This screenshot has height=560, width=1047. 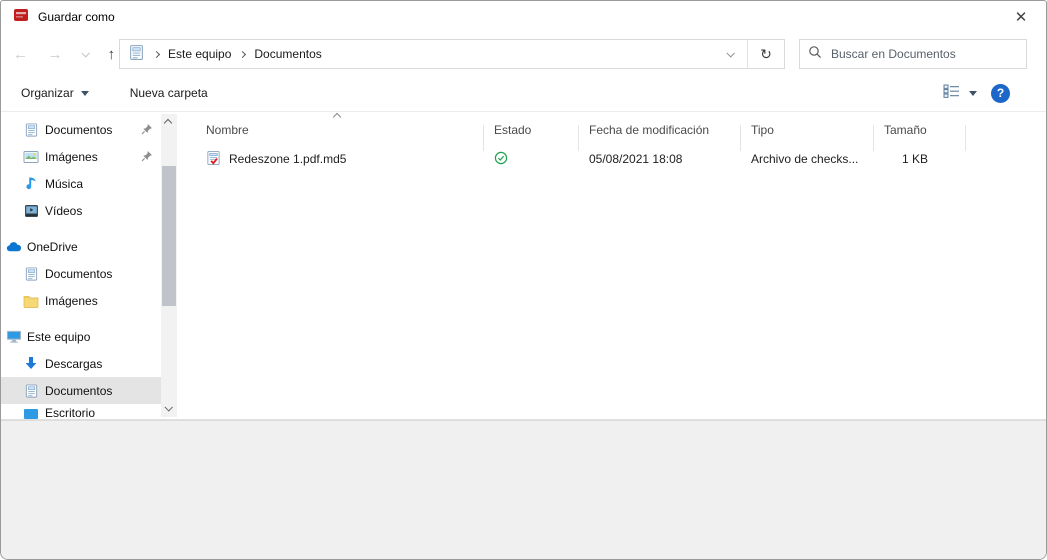 What do you see at coordinates (1000, 93) in the screenshot?
I see `help-button: ?` at bounding box center [1000, 93].